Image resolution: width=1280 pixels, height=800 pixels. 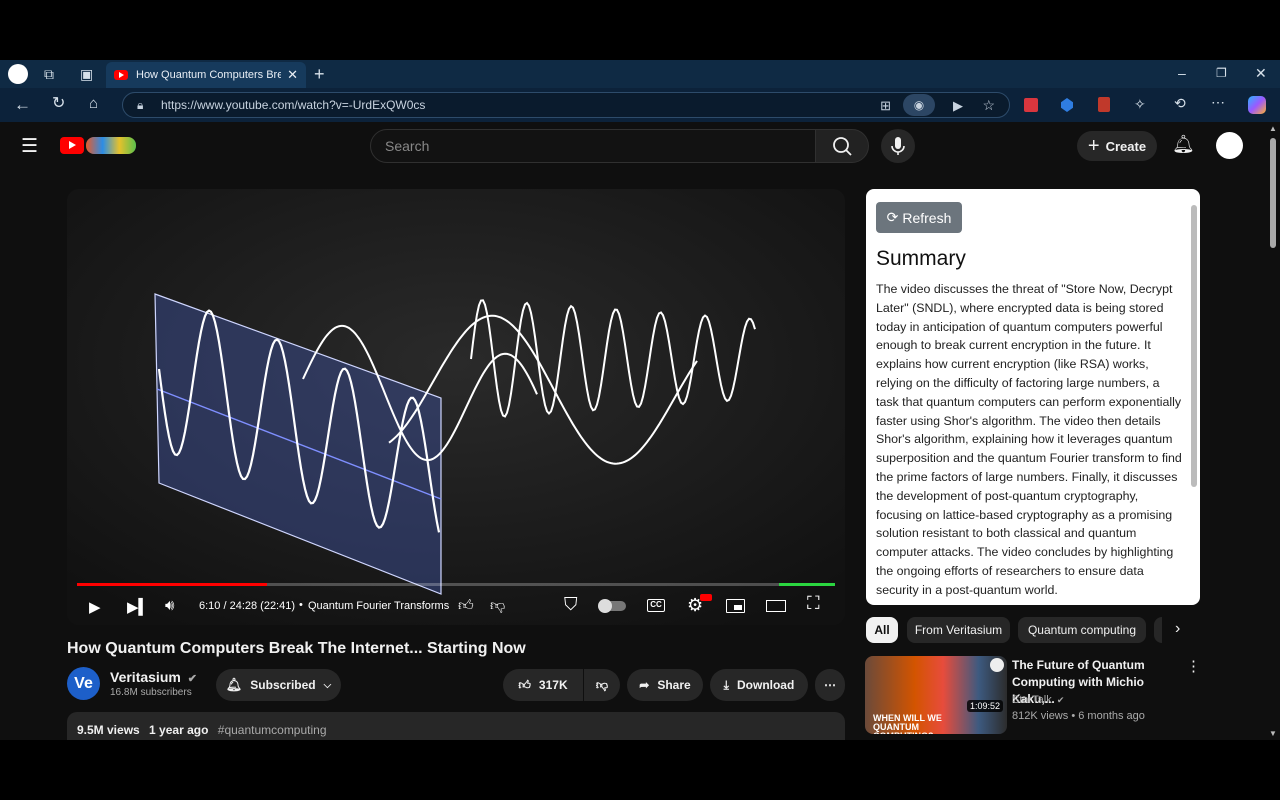 What do you see at coordinates (1158, 630) in the screenshot?
I see `chip-partial` at bounding box center [1158, 630].